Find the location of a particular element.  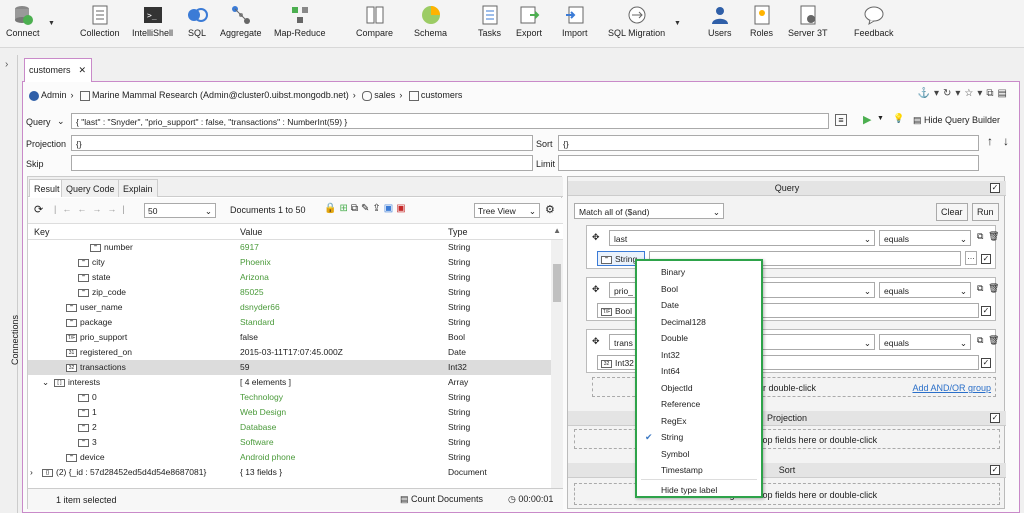

clear-button: Clear is located at coordinates (952, 212).